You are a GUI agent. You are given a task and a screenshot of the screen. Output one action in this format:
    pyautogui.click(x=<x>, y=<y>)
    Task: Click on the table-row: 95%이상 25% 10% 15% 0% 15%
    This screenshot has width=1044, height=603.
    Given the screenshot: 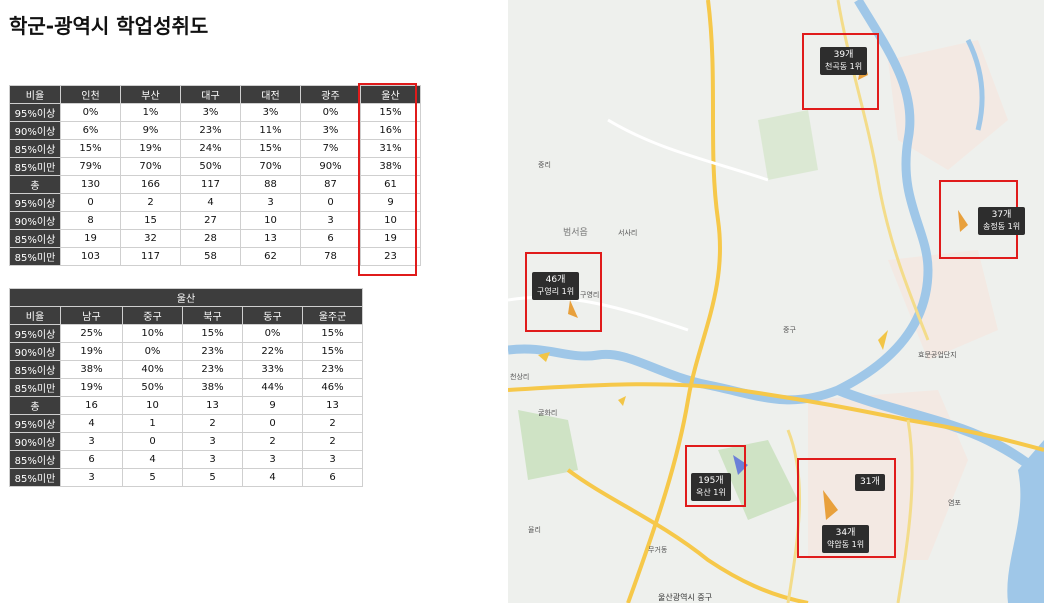 What is the action you would take?
    pyautogui.click(x=186, y=333)
    